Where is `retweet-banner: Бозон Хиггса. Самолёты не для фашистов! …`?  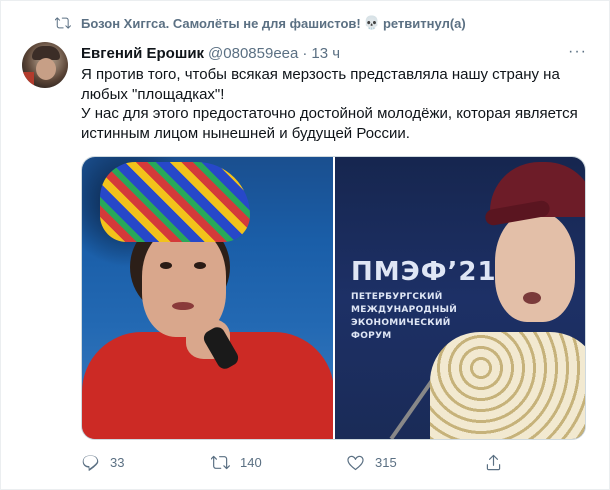
retweet-banner: Бозон Хиггса. Самолёты не для фашистов! … is located at coordinates (260, 23).